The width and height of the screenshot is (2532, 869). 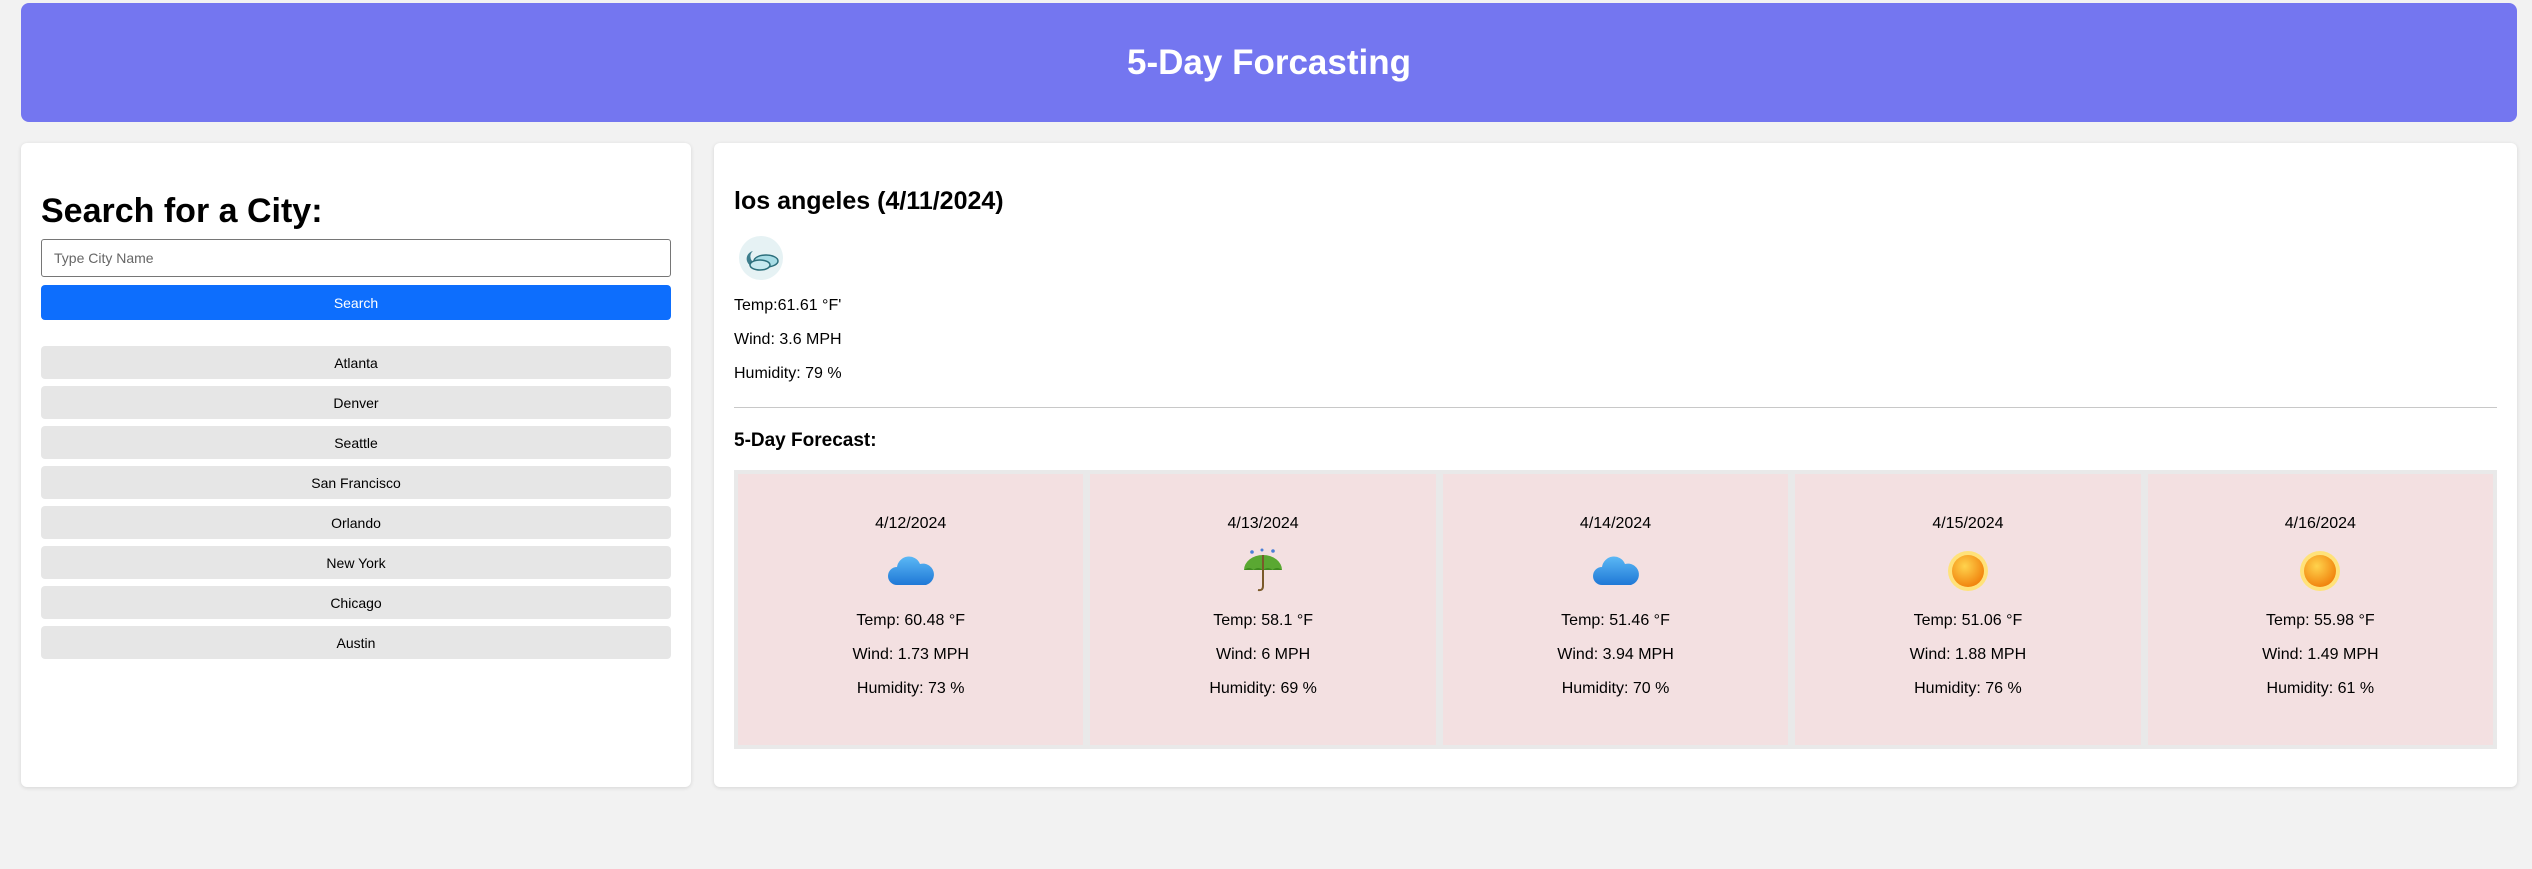 What do you see at coordinates (2320, 688) in the screenshot?
I see `forecast-humidity: Humidity: 61 %` at bounding box center [2320, 688].